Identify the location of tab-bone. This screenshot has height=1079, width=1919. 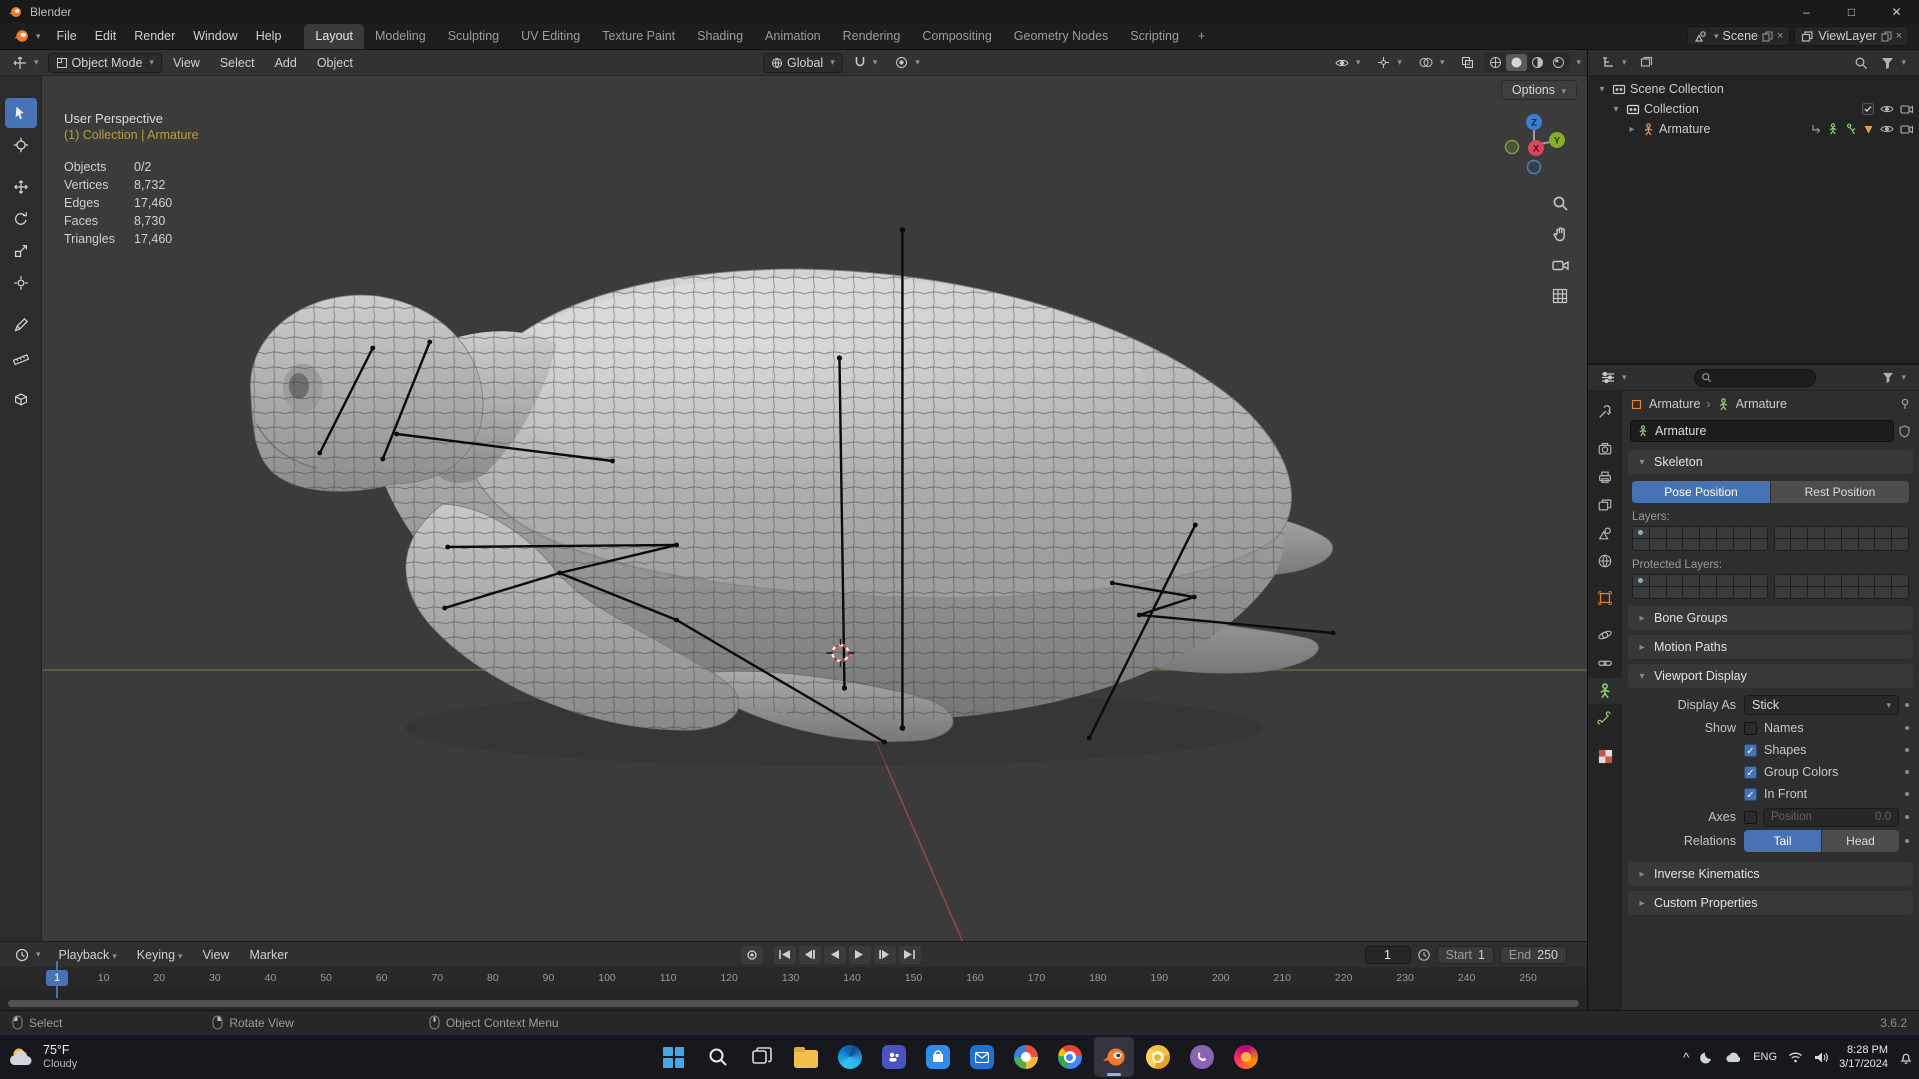
(1605, 719).